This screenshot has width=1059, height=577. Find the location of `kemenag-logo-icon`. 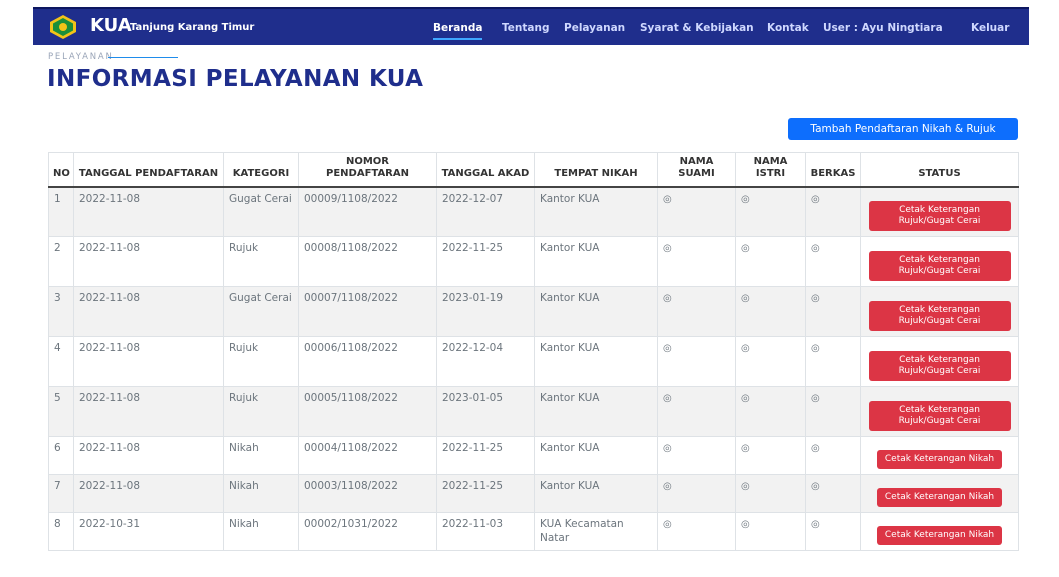

kemenag-logo-icon is located at coordinates (63, 27).